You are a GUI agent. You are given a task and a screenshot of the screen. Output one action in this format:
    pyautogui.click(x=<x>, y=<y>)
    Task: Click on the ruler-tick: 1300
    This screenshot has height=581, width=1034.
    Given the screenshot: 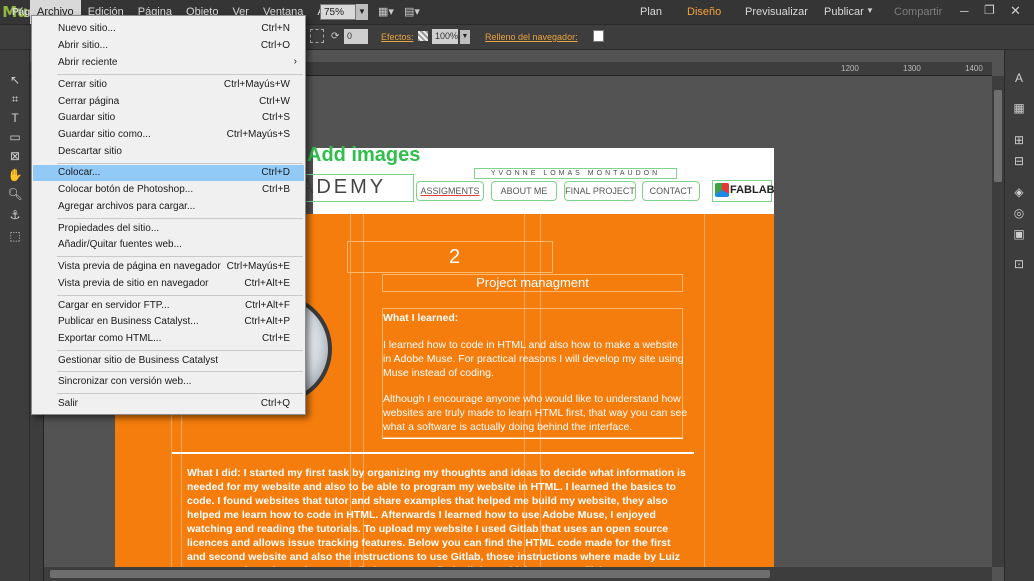 What is the action you would take?
    pyautogui.click(x=912, y=68)
    